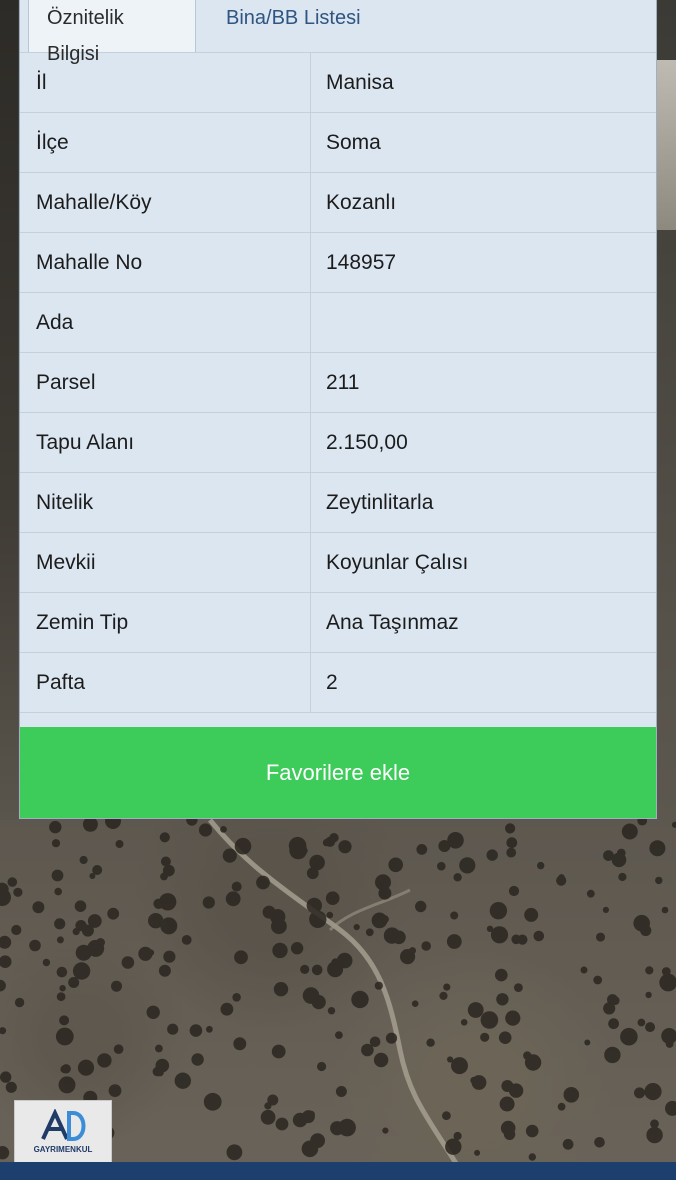  What do you see at coordinates (293, 26) in the screenshot?
I see `tab-building-list: Bina/BB Listesi` at bounding box center [293, 26].